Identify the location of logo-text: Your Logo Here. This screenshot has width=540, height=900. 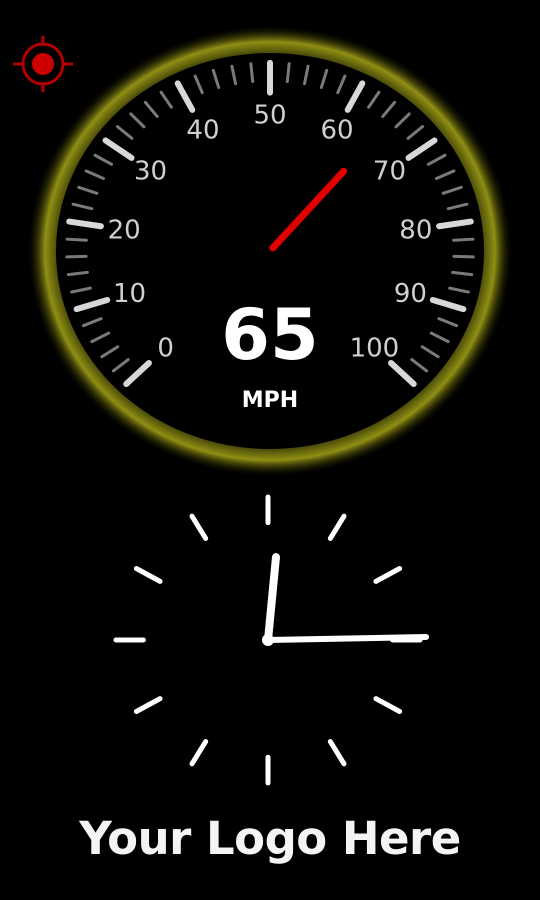
(270, 838).